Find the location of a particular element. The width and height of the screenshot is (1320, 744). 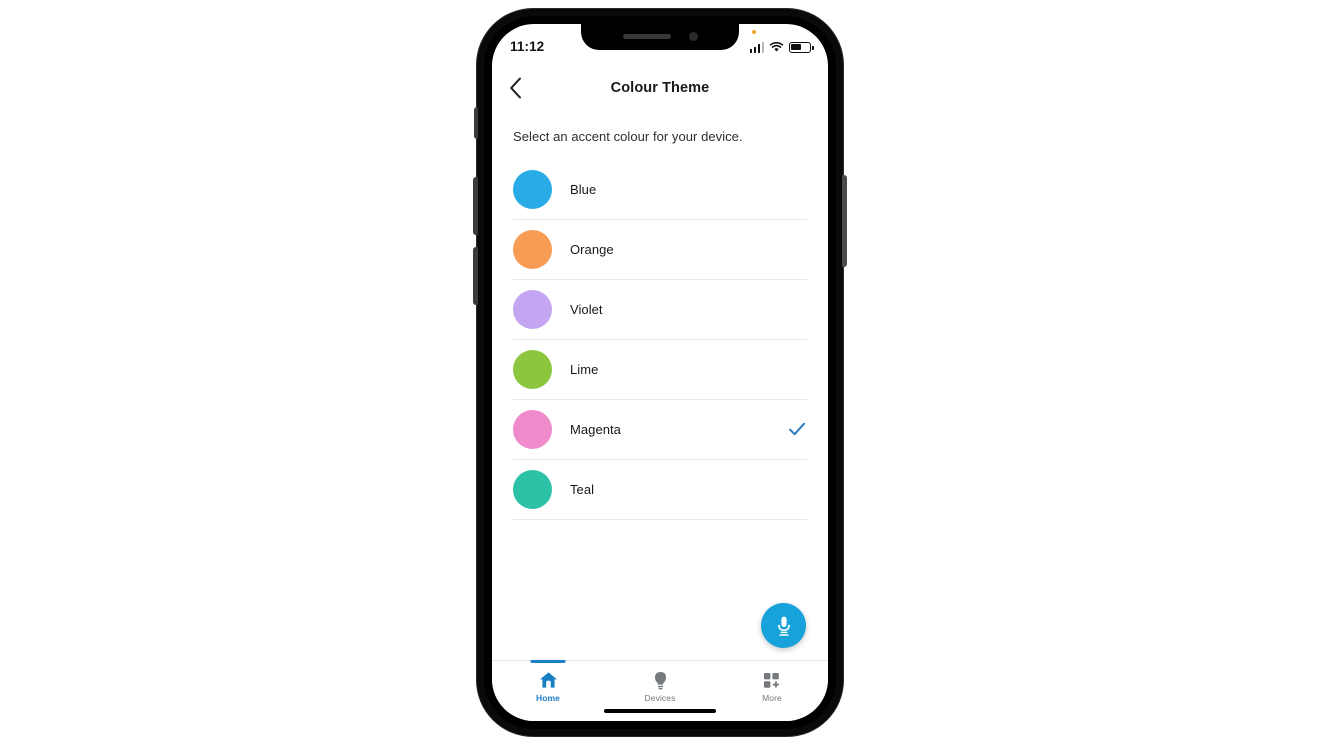

colour-option-blue: Blue is located at coordinates (660, 190).